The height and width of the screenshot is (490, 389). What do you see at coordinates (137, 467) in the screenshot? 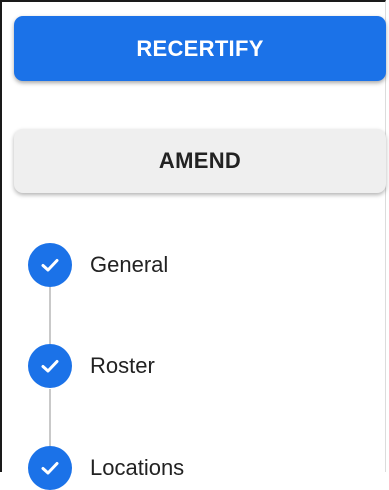
I see `step-label: Locations` at bounding box center [137, 467].